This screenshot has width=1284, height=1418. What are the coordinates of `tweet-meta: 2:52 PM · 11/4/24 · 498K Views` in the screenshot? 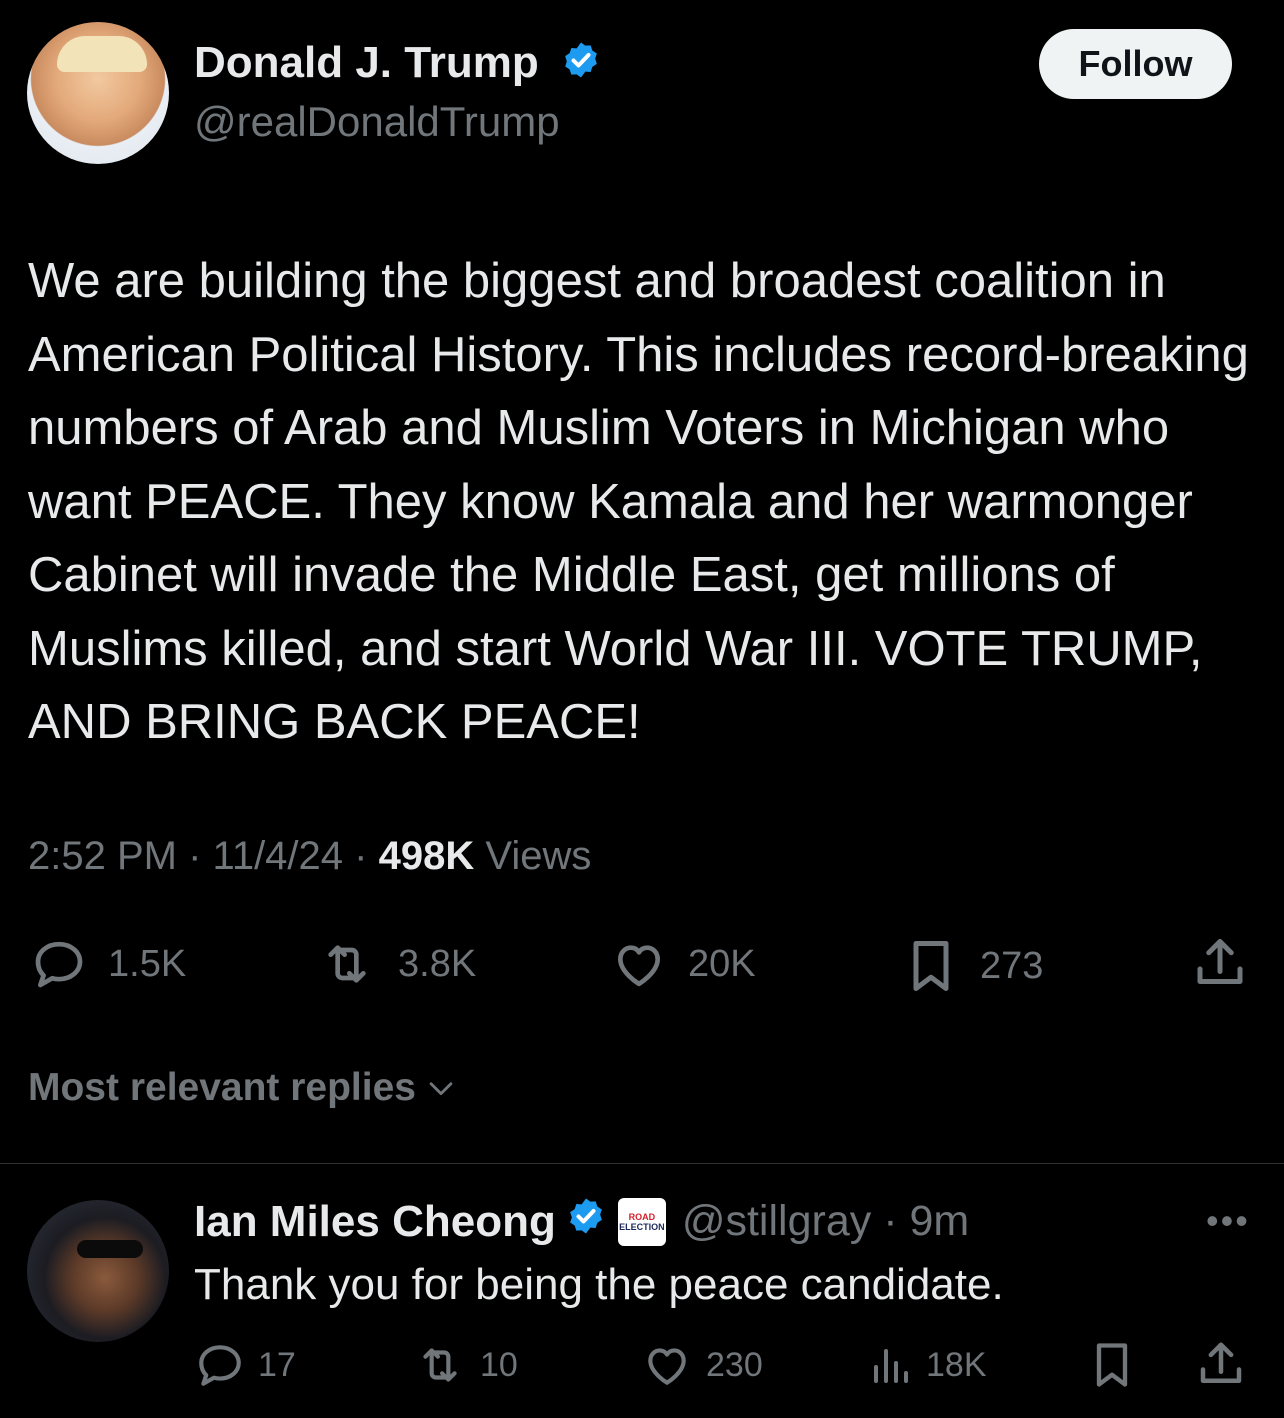 It's located at (309, 856).